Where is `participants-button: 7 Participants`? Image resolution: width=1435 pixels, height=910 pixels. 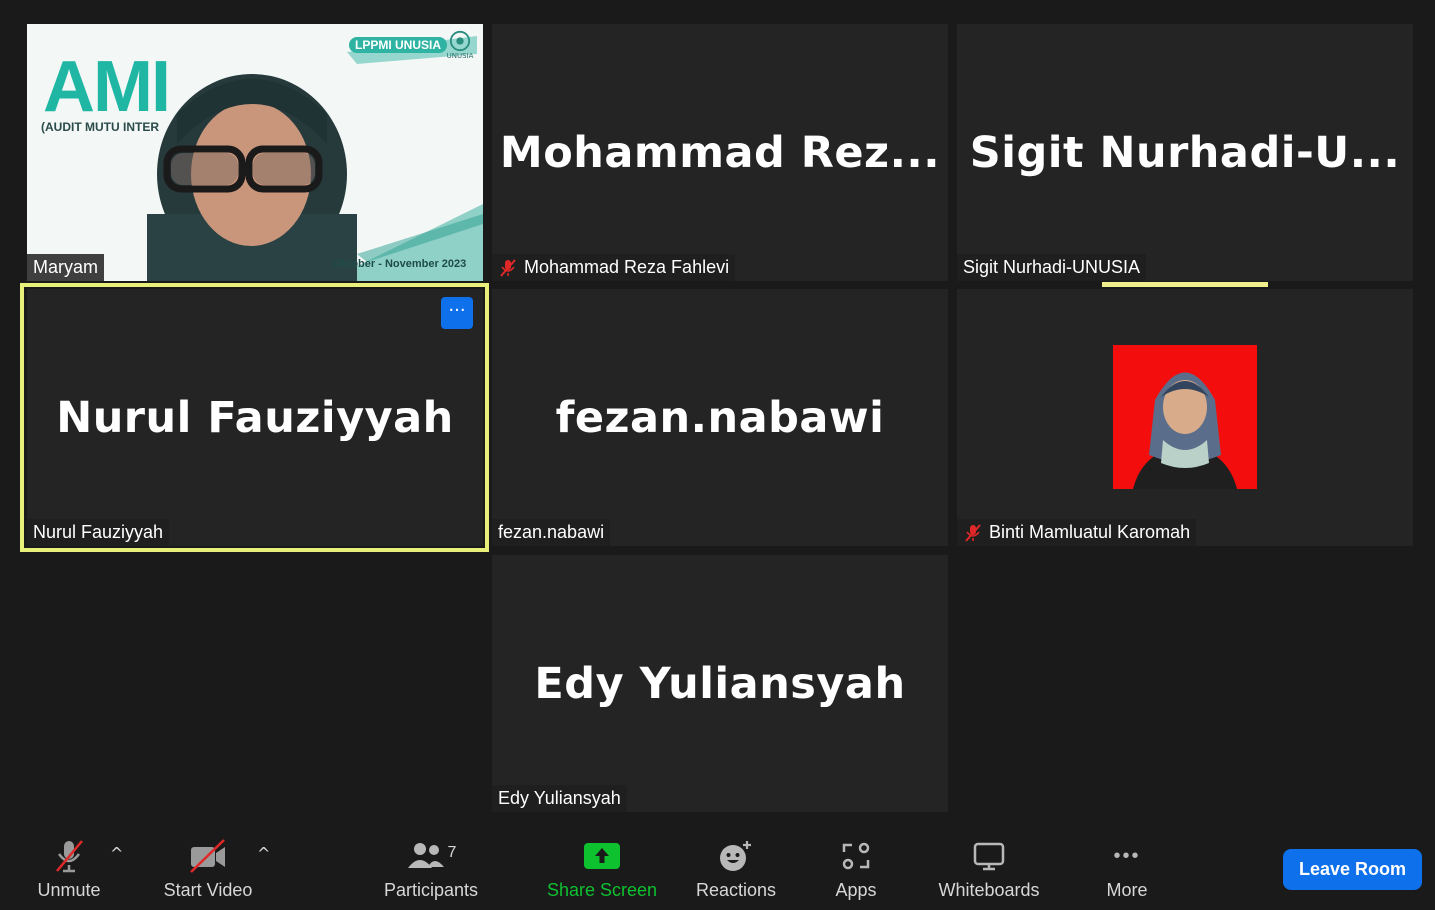
participants-button: 7 Participants is located at coordinates (431, 867).